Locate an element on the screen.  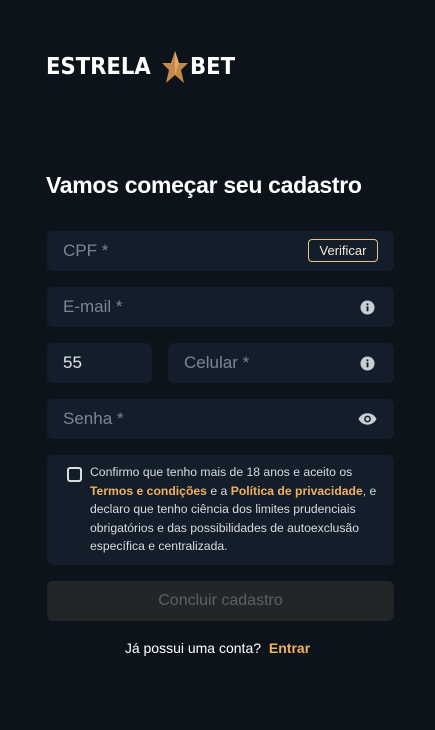
login-link: Entrar is located at coordinates (289, 648).